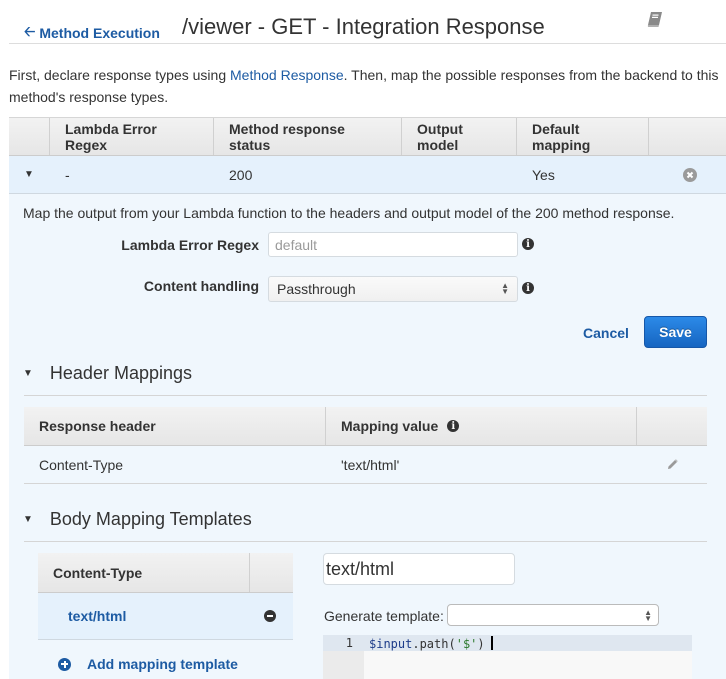 This screenshot has height=679, width=726. What do you see at coordinates (241, 174) in the screenshot?
I see `cell-status: 200` at bounding box center [241, 174].